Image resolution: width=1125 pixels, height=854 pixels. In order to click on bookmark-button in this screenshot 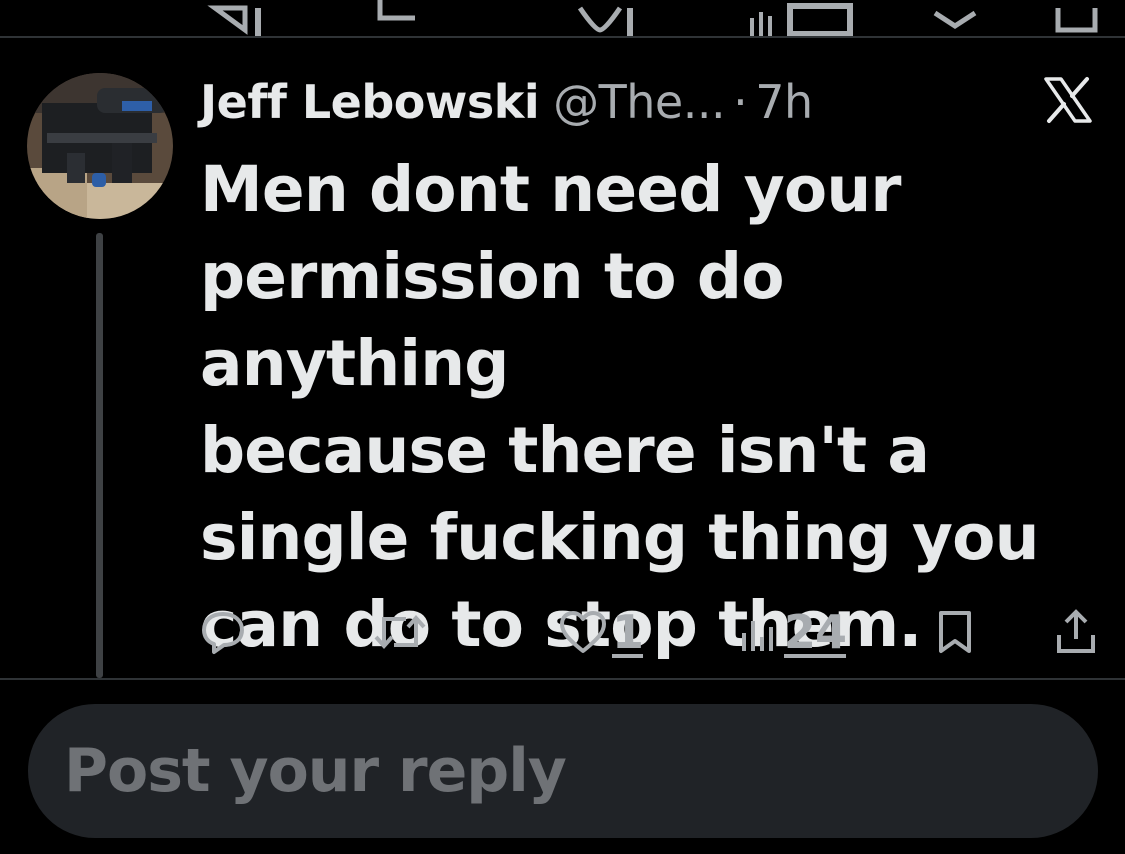, I will do `click(955, 632)`.